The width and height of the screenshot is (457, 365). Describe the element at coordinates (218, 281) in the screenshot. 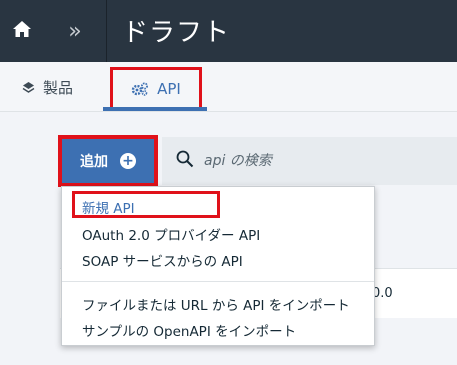

I see `menu-divider` at that location.